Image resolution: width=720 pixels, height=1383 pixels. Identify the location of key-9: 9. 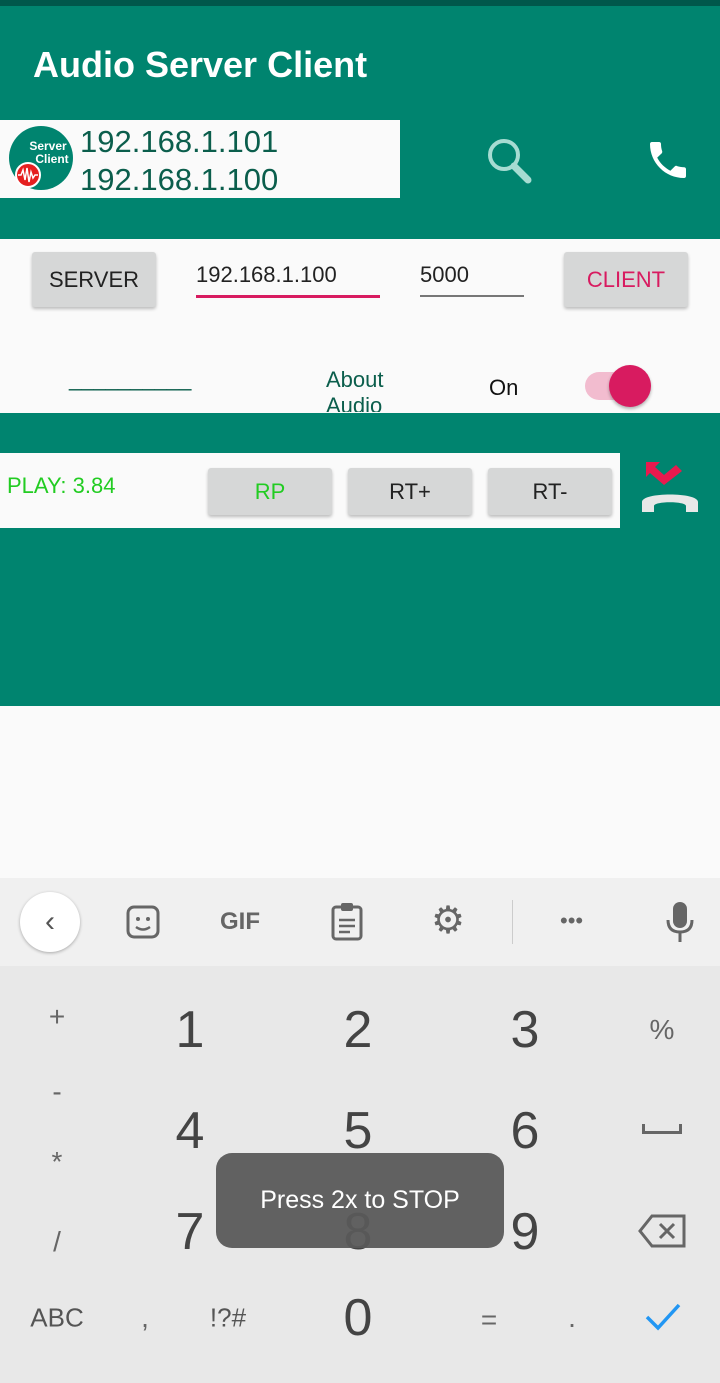
(525, 1232).